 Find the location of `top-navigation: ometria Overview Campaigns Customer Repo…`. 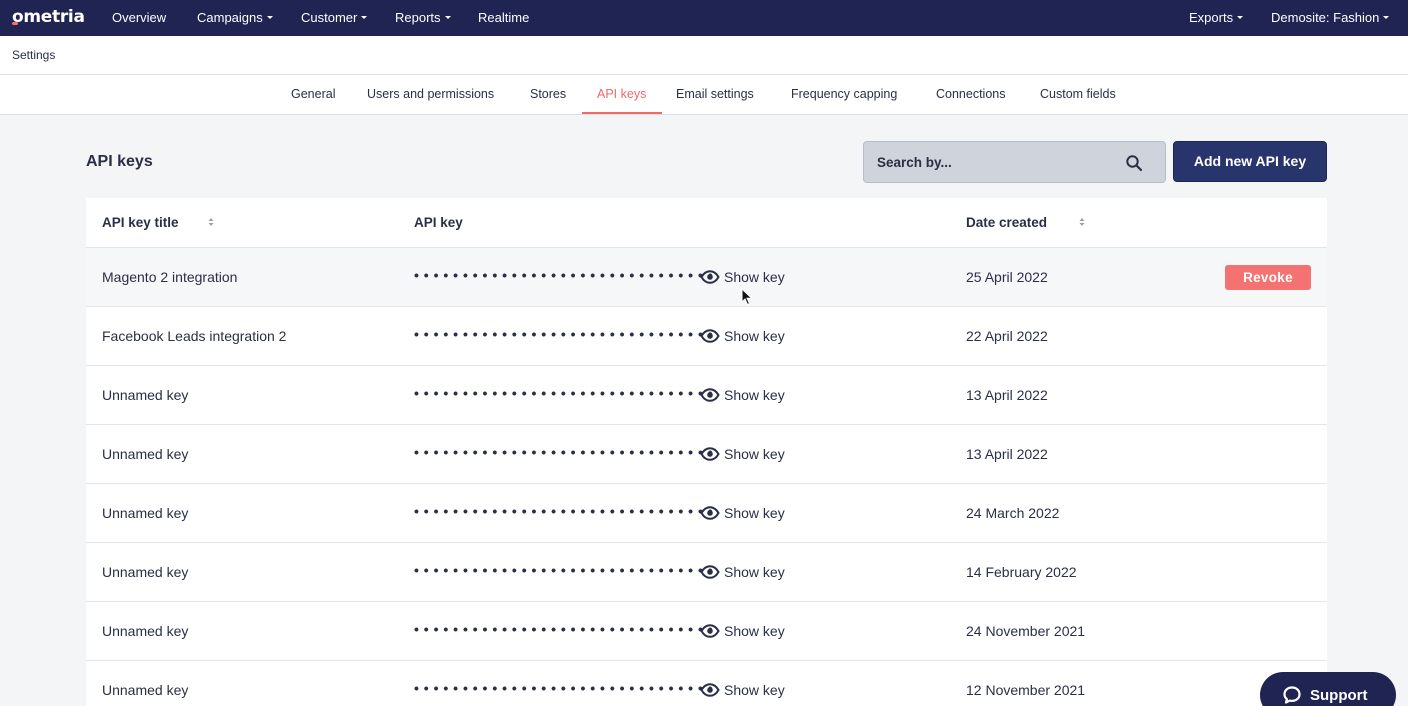

top-navigation: ometria Overview Campaigns Customer Repo… is located at coordinates (704, 18).